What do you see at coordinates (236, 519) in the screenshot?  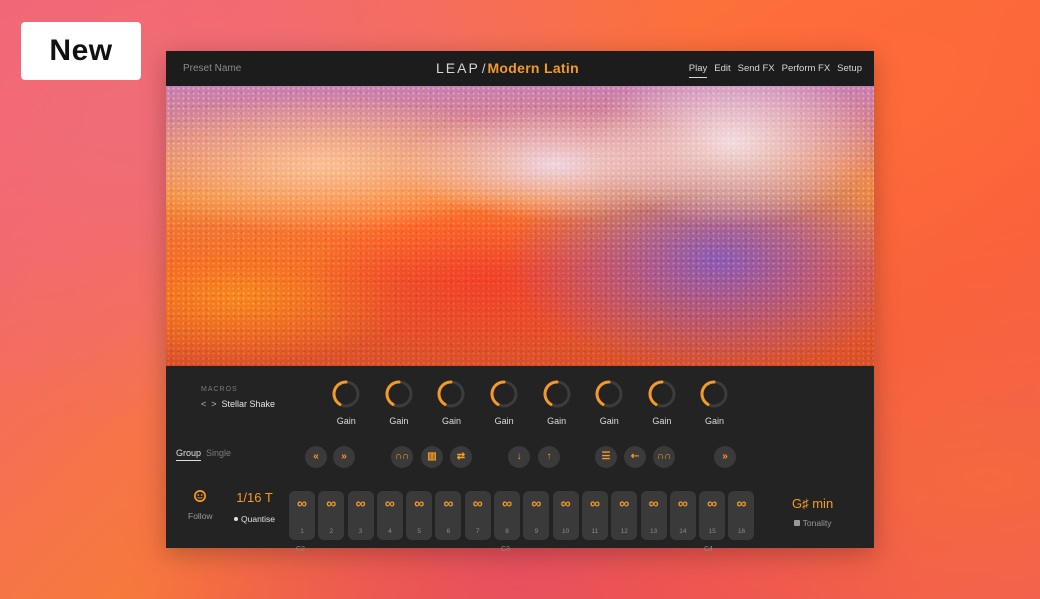 I see `quantise-dot-icon` at bounding box center [236, 519].